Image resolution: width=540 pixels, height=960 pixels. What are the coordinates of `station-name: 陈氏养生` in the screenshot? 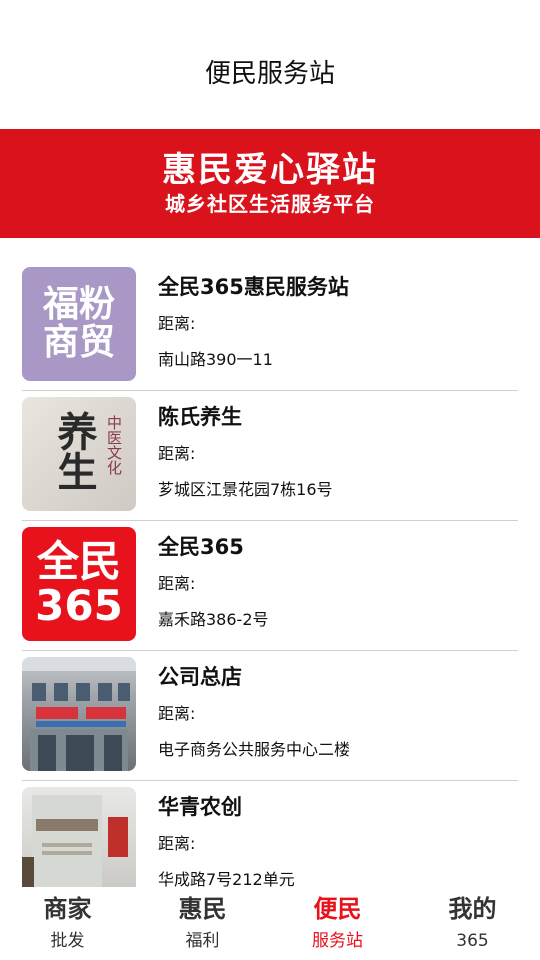 It's located at (200, 417).